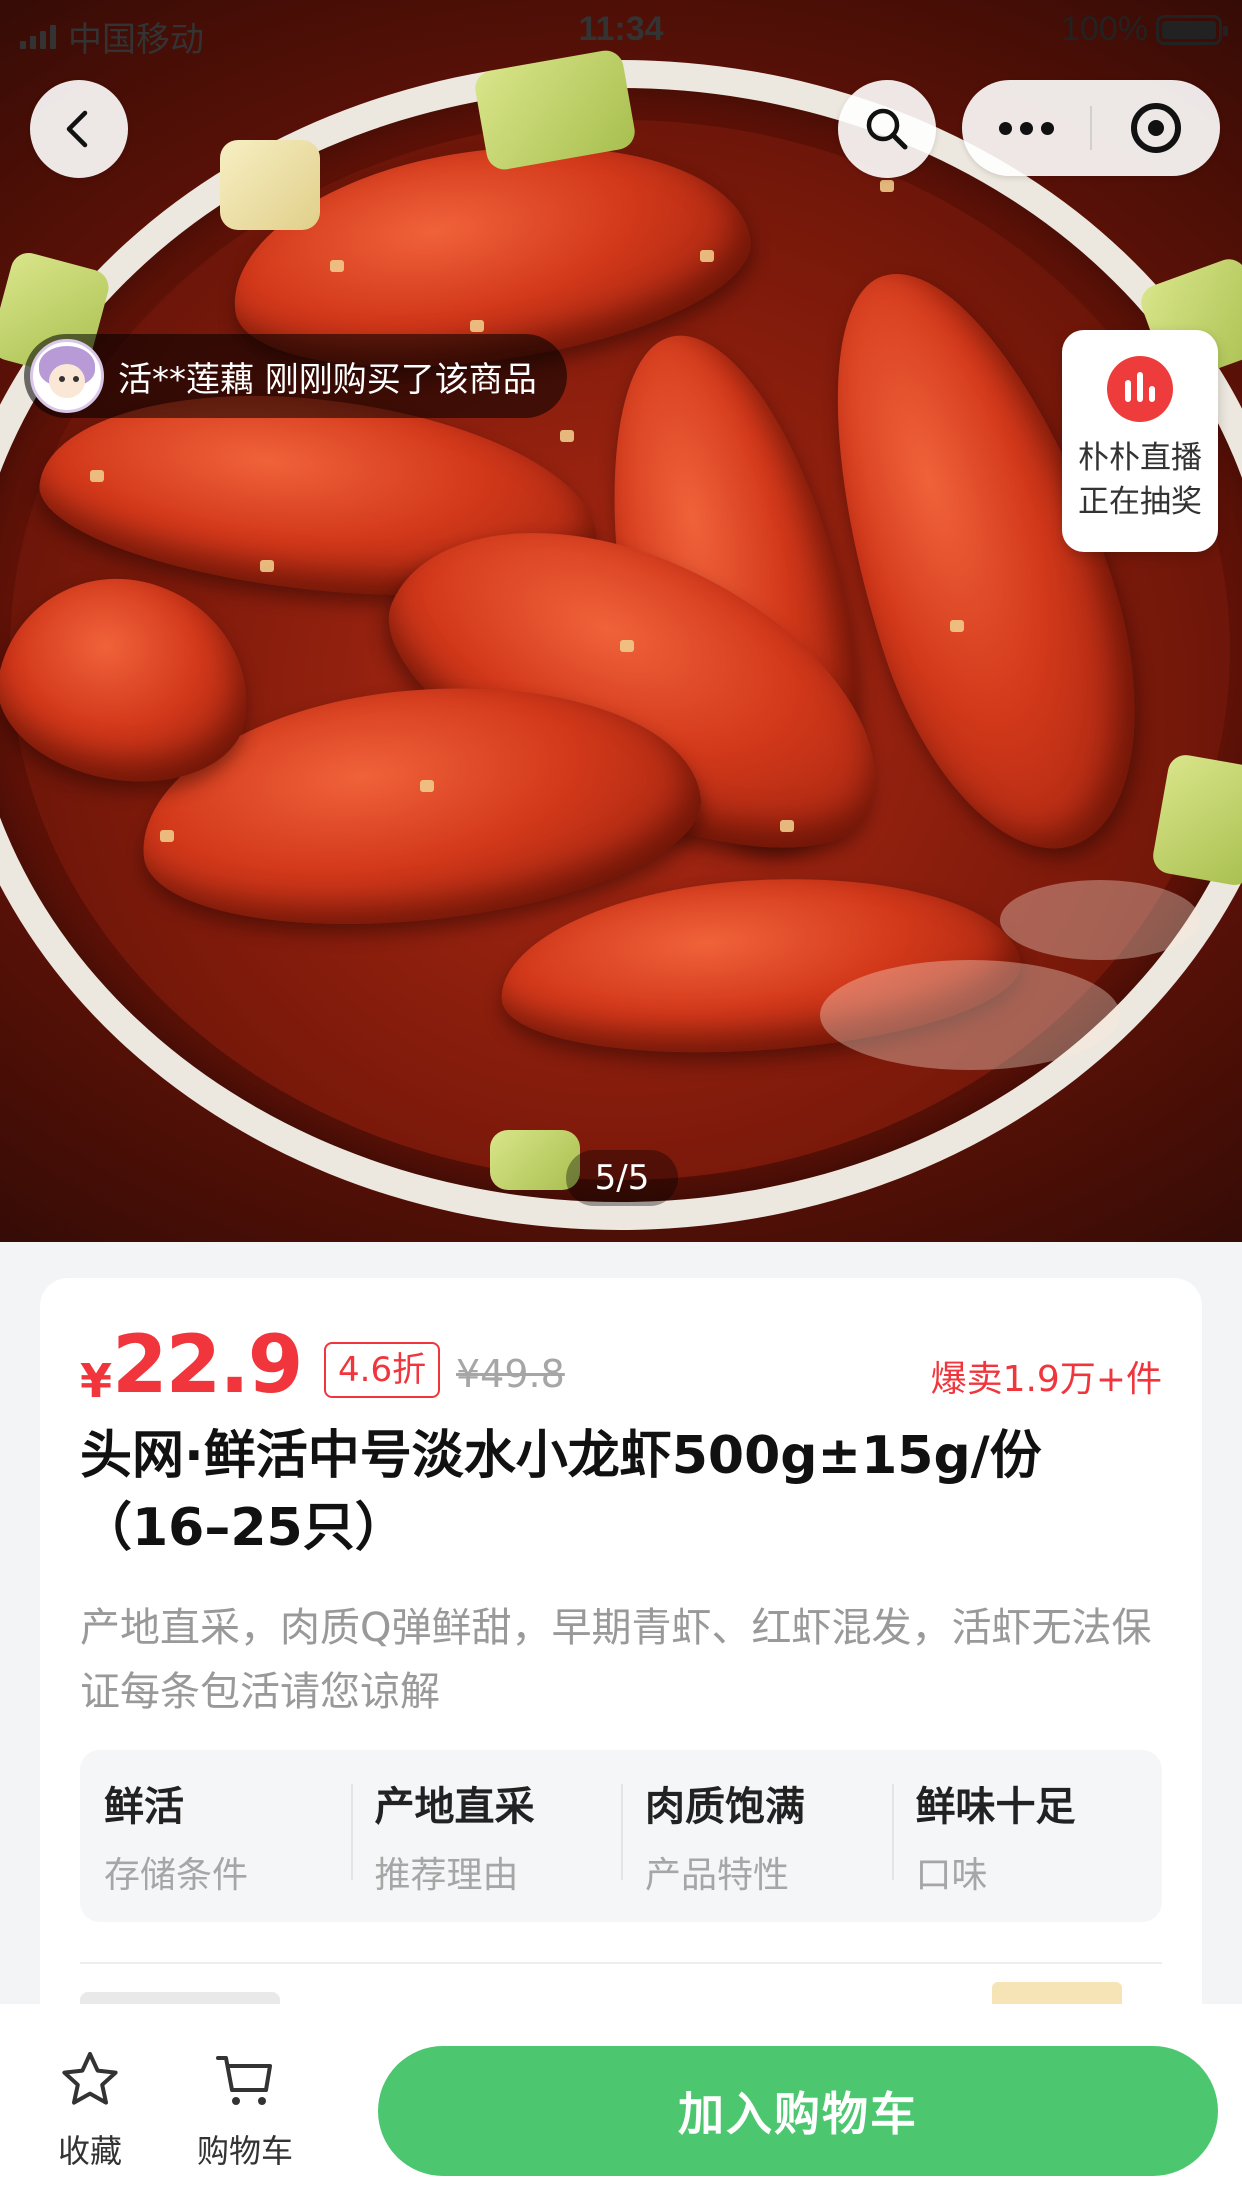 This screenshot has width=1242, height=2208. Describe the element at coordinates (510, 1374) in the screenshot. I see `original-price: ¥49.8` at that location.